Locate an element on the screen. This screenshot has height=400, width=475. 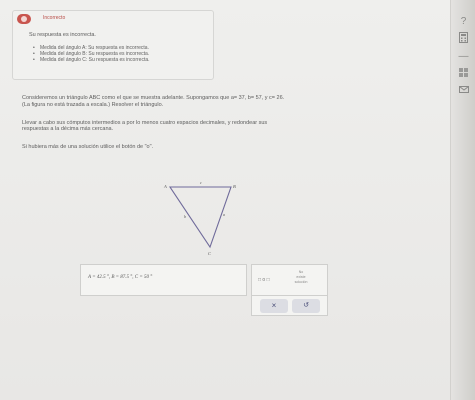
side-b-label: b is located at coordinates (185, 216).